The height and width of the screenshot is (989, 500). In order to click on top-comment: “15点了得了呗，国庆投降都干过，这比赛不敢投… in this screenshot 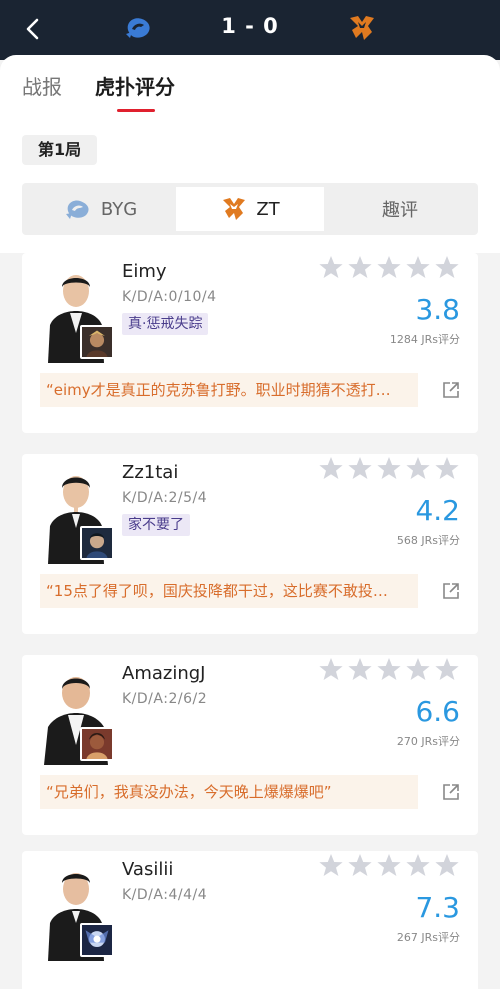, I will do `click(229, 591)`.